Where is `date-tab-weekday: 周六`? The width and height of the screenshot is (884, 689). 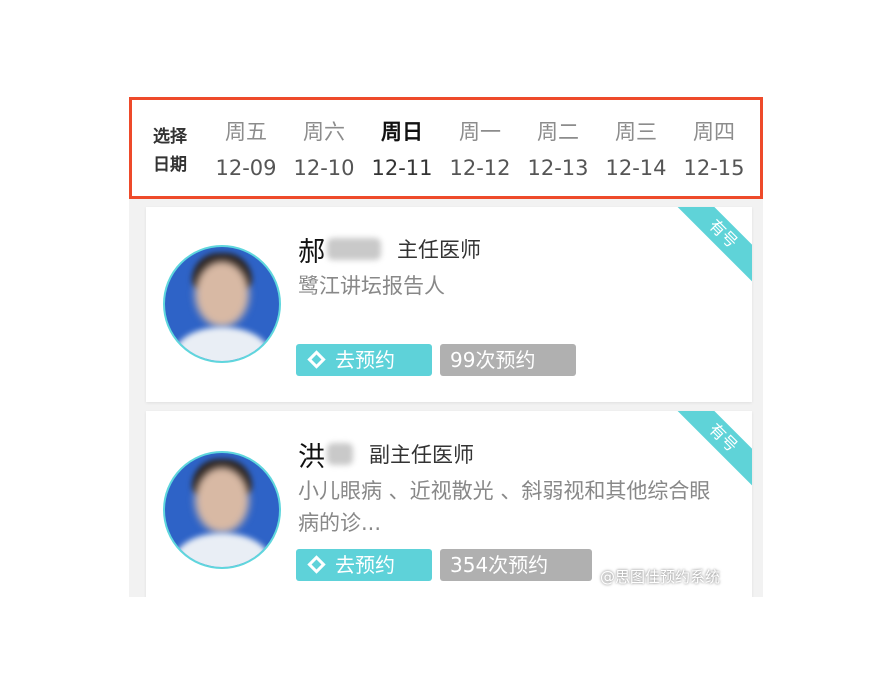
date-tab-weekday: 周六 is located at coordinates (324, 132).